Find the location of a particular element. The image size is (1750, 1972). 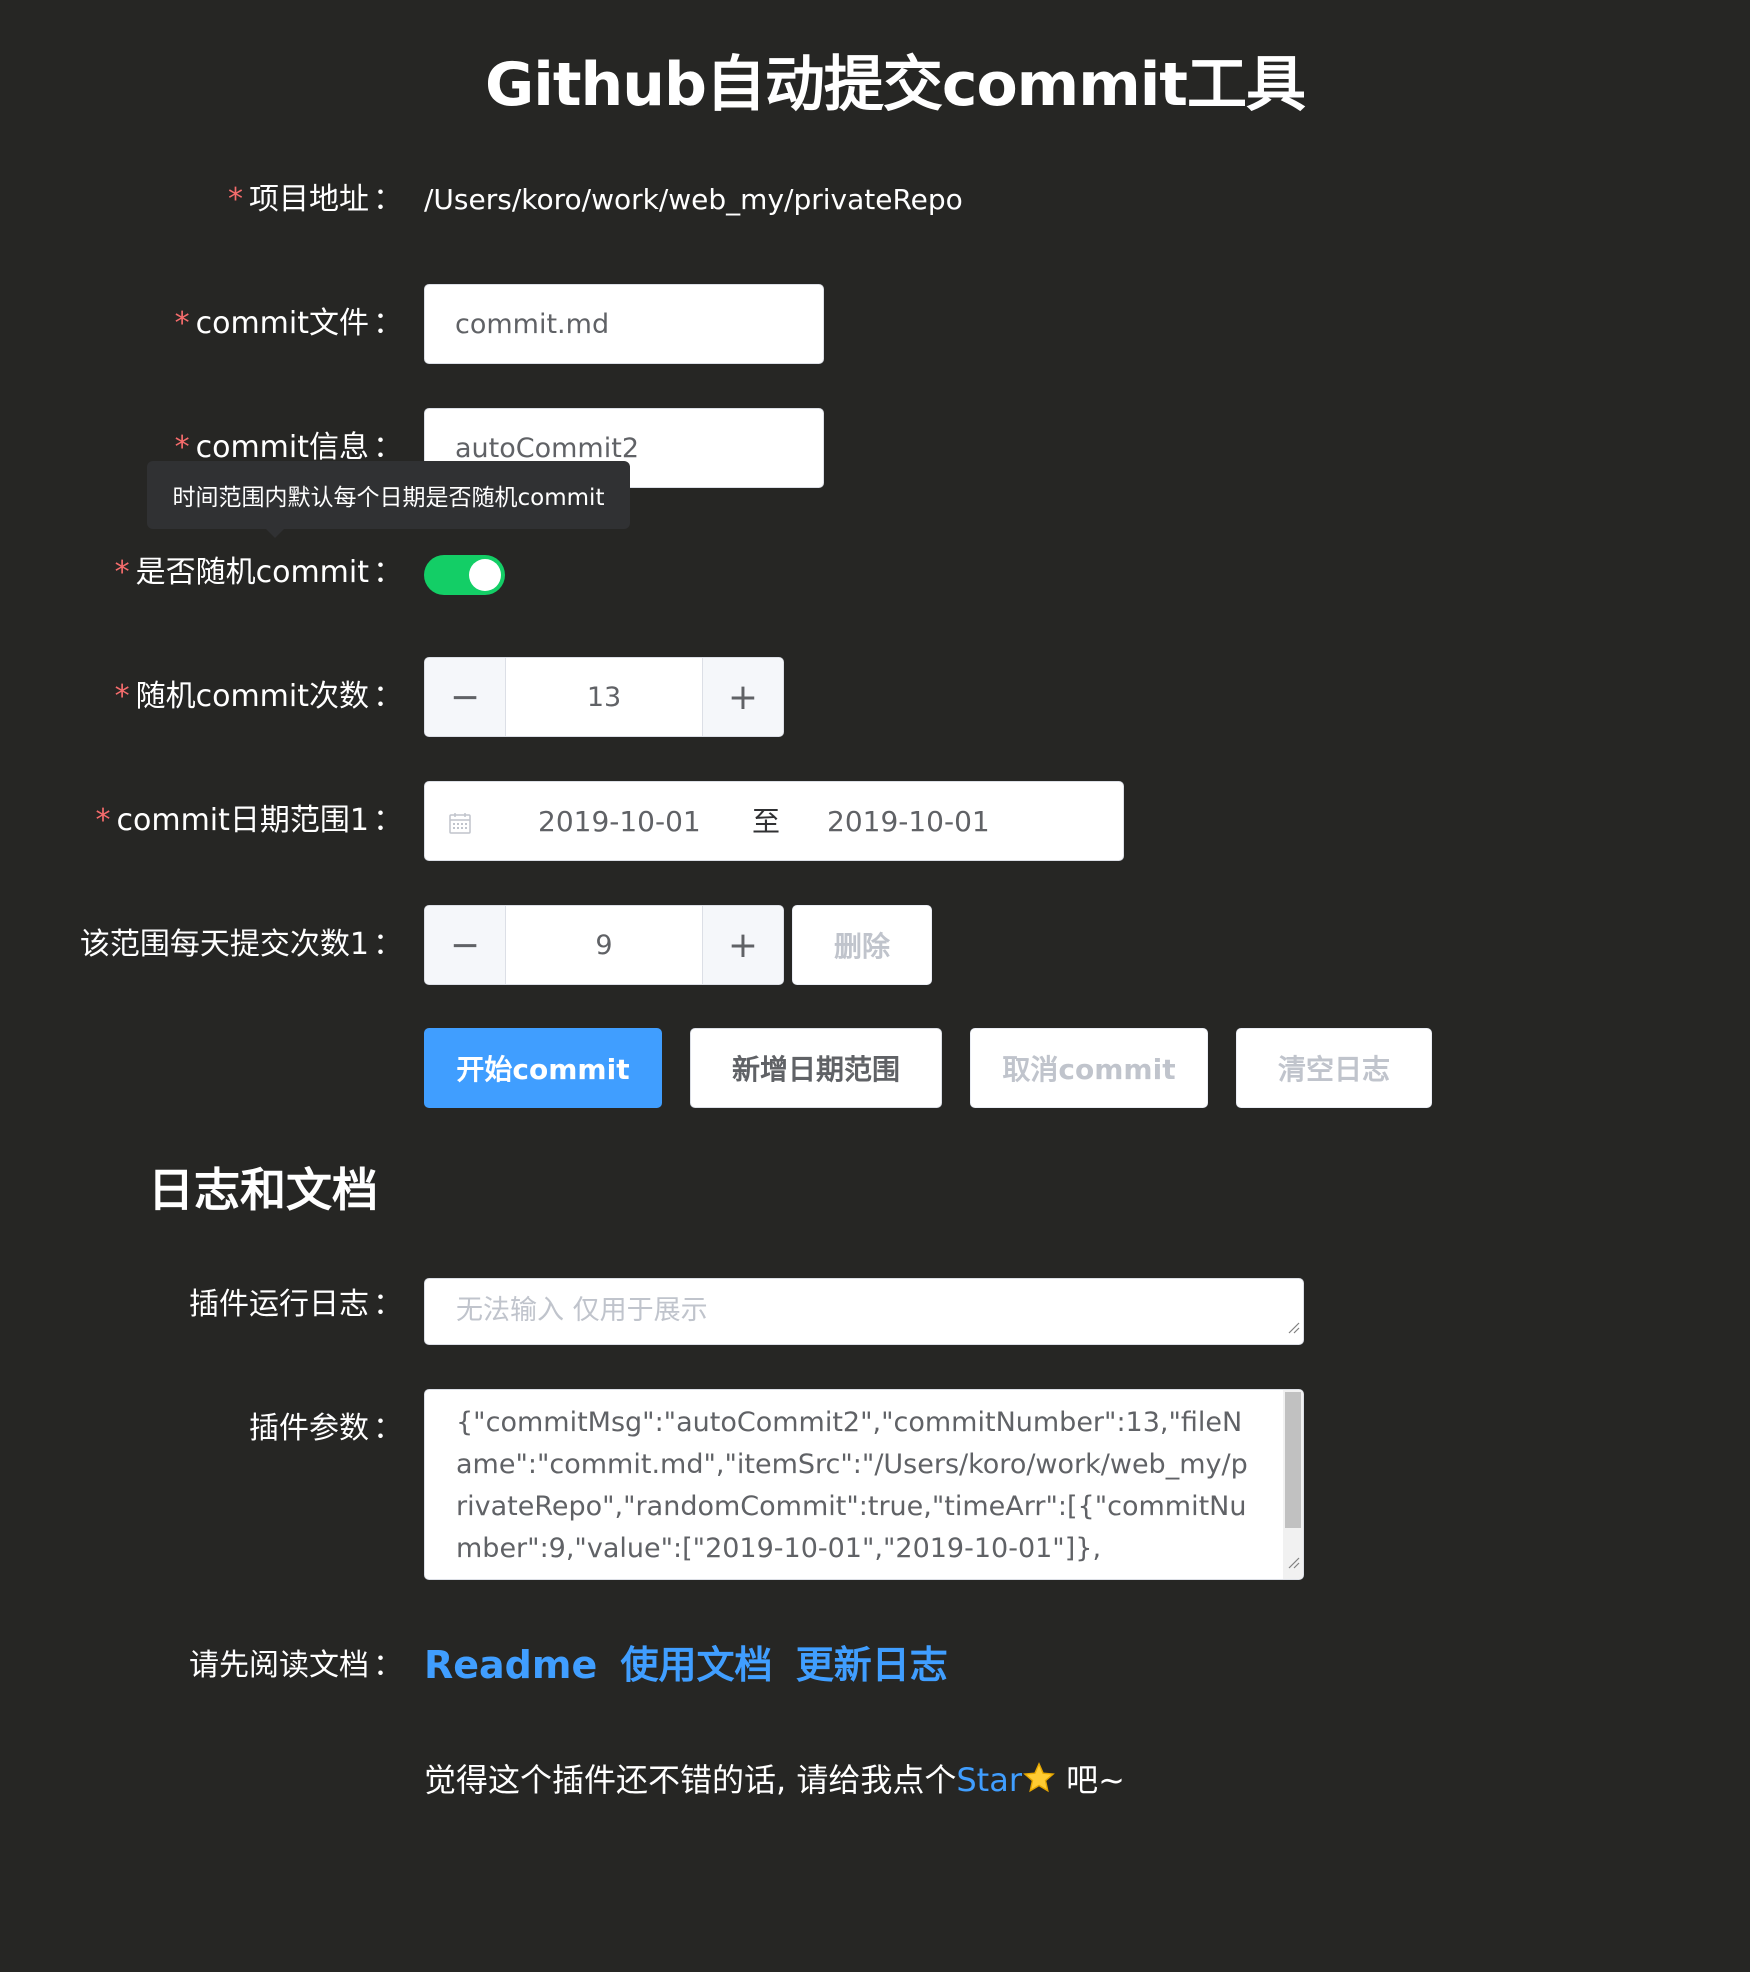

page-title: Github自动提交commit工具 is located at coordinates (895, 85).